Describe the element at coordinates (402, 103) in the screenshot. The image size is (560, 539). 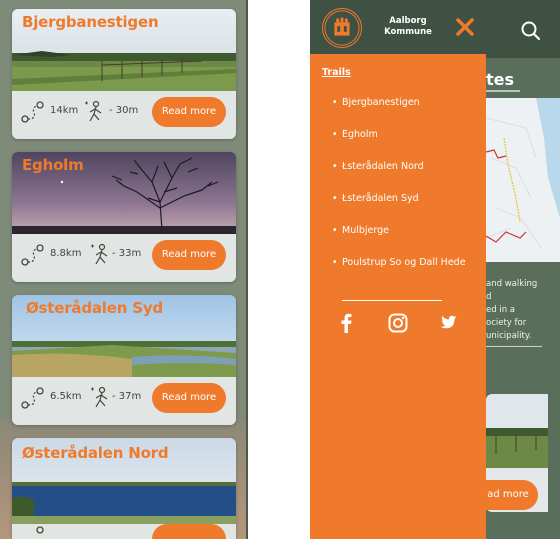
I see `menu-item: Bjergbanestigen` at that location.